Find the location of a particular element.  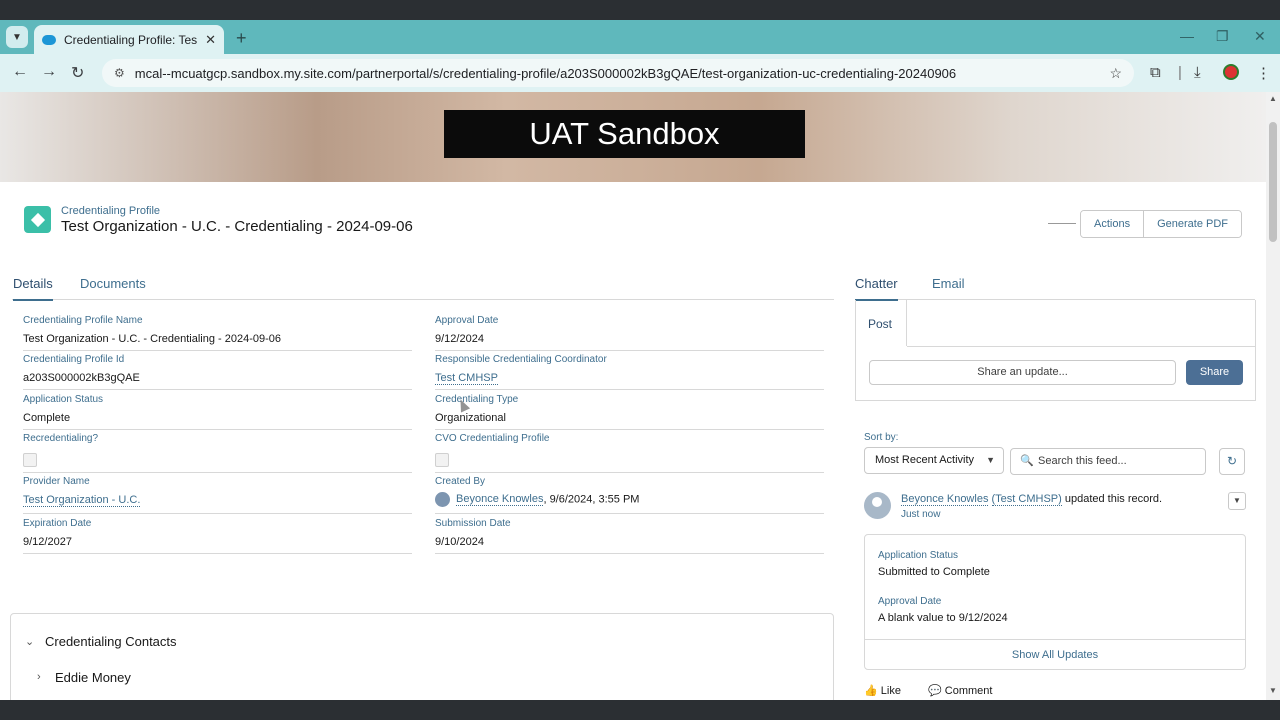

user-avatar-icon is located at coordinates (442, 499).